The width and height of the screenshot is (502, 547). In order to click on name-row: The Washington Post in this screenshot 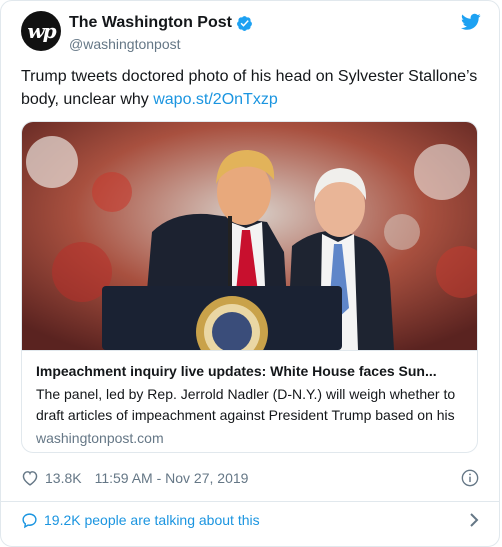, I will do `click(161, 23)`.